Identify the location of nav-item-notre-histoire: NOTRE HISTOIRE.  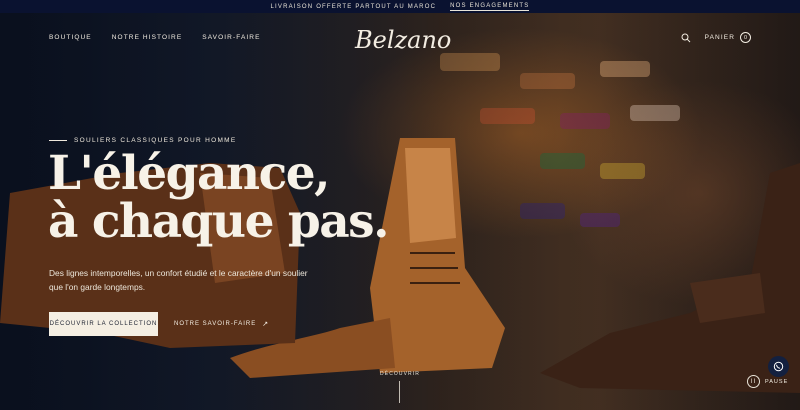
(147, 37).